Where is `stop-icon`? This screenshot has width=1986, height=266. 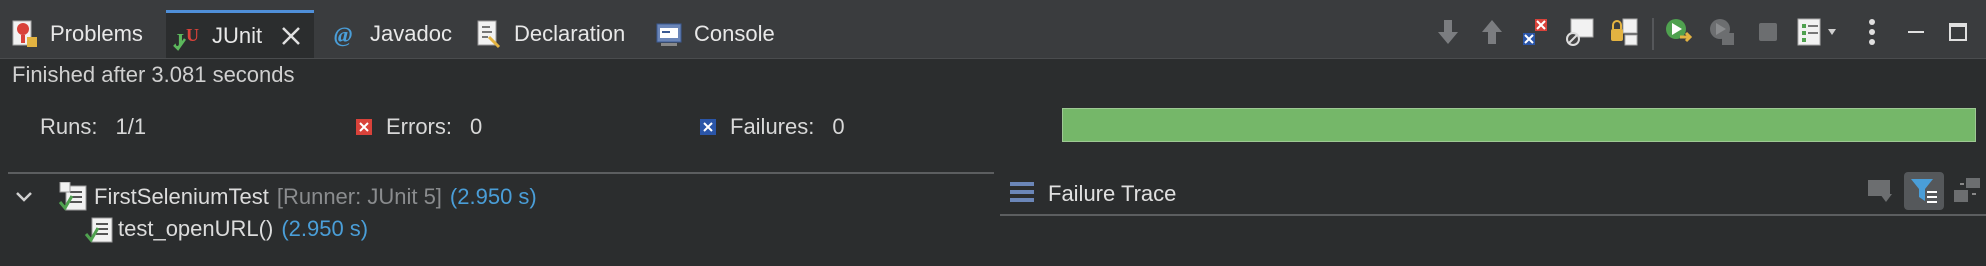
stop-icon is located at coordinates (1768, 32).